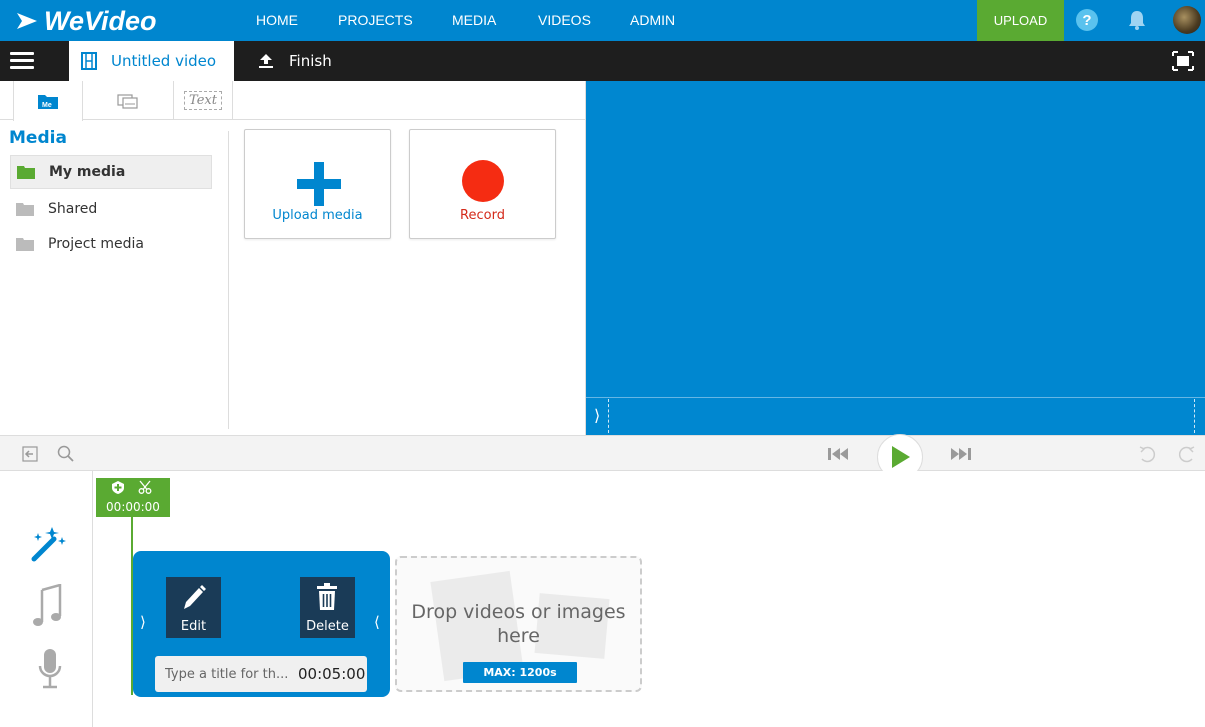  I want to click on tab-media: Me, so click(48, 101).